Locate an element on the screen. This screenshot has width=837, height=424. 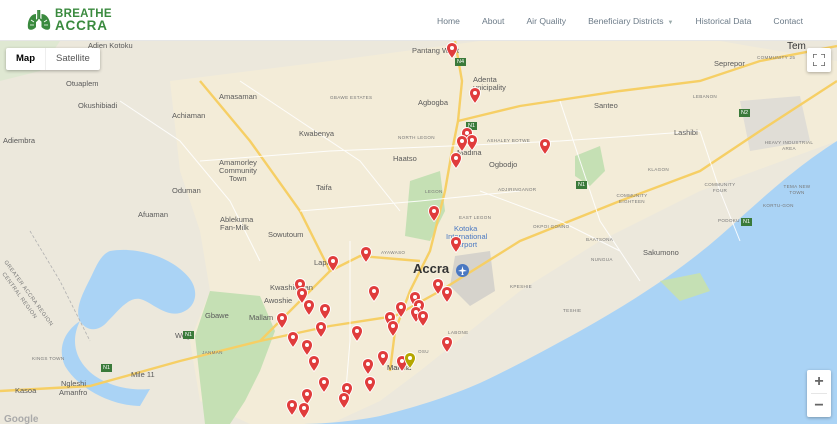
place-label: Afuaman is located at coordinates (153, 214).